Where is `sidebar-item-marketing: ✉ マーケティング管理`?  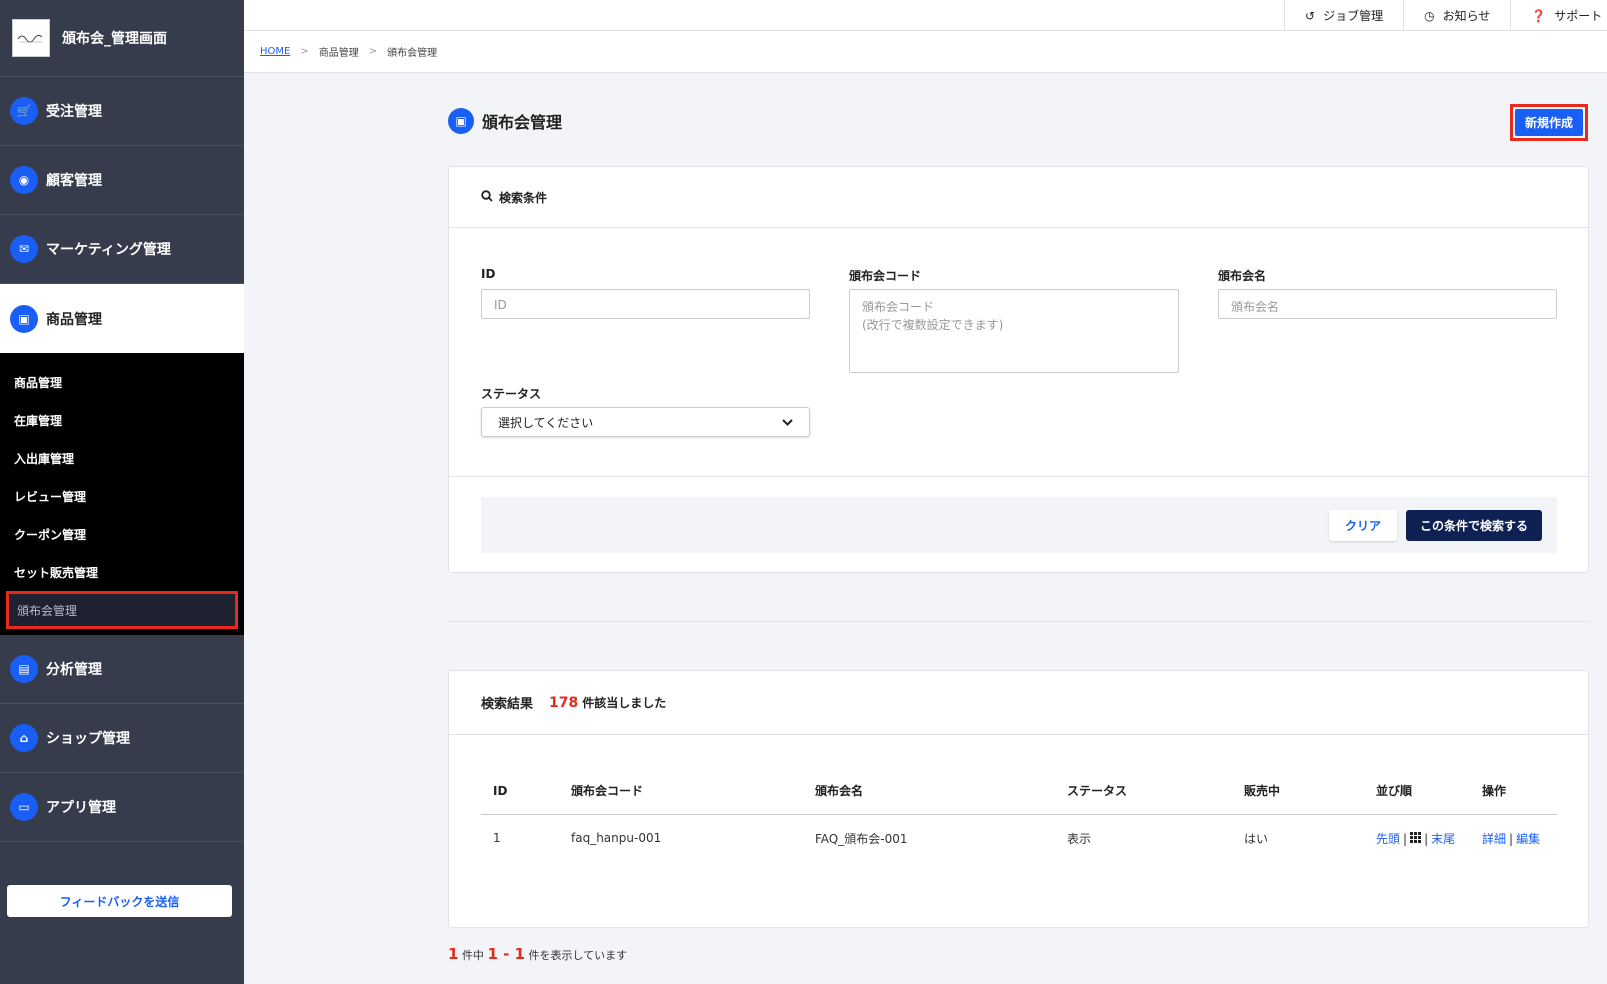
sidebar-item-marketing: ✉ マーケティング管理 is located at coordinates (122, 249).